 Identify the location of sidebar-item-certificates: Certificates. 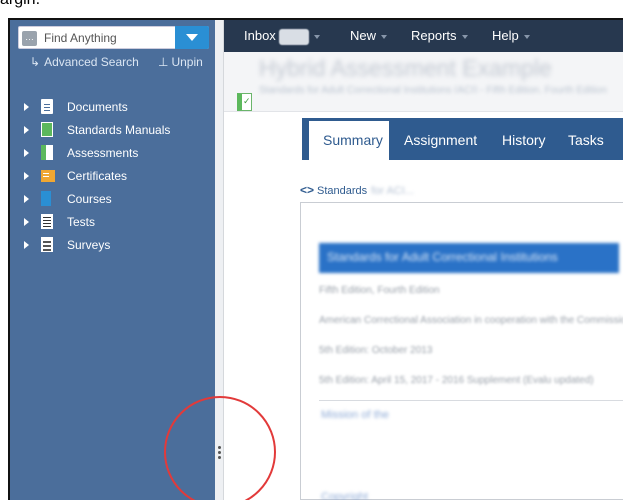
(112, 176).